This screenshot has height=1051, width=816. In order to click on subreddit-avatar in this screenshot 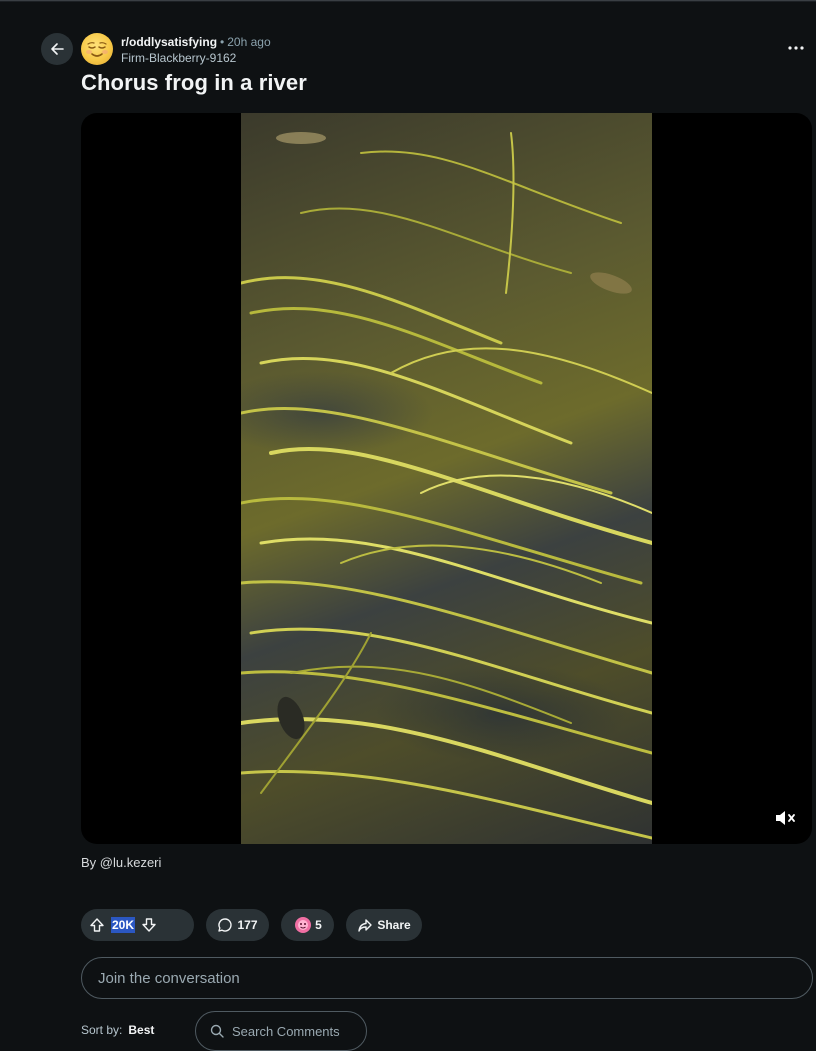, I will do `click(97, 49)`.